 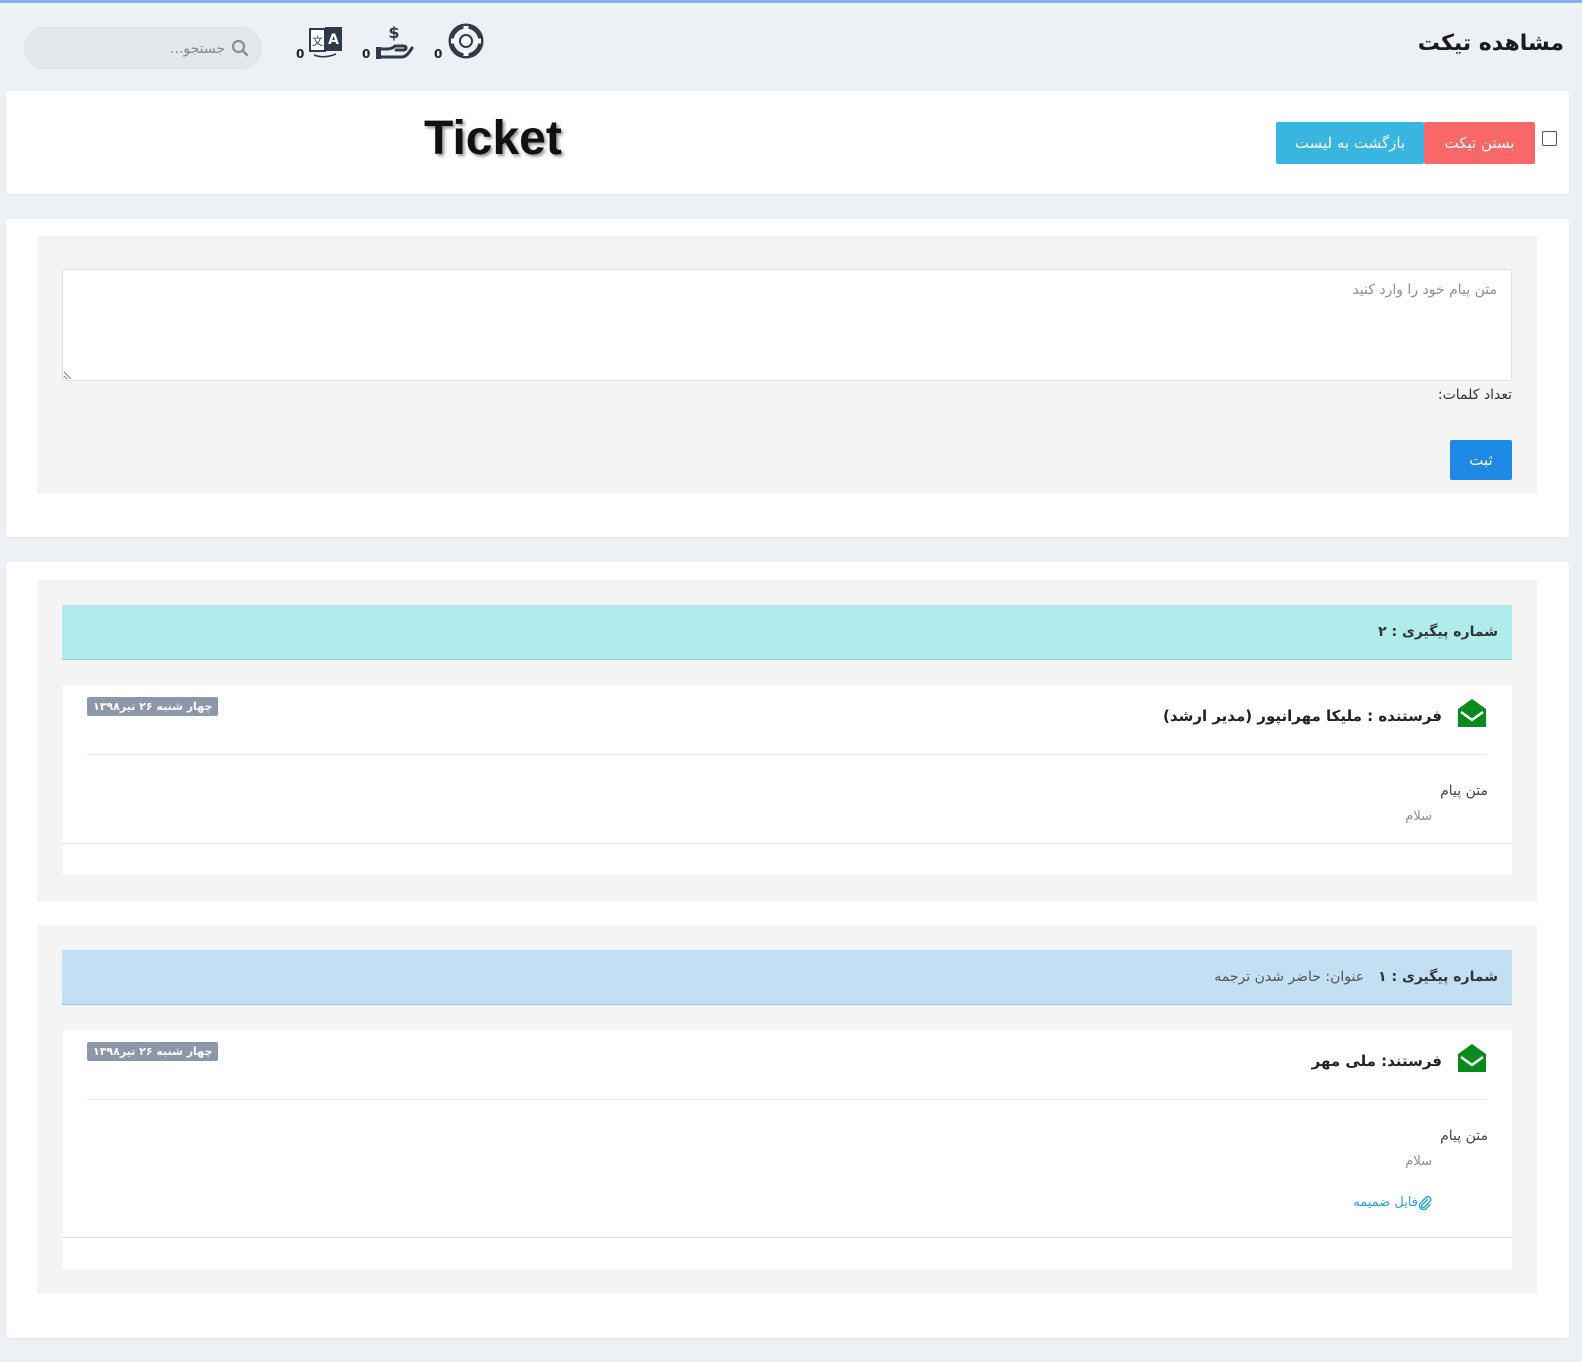 I want to click on submit-button: ثبت, so click(x=1481, y=460).